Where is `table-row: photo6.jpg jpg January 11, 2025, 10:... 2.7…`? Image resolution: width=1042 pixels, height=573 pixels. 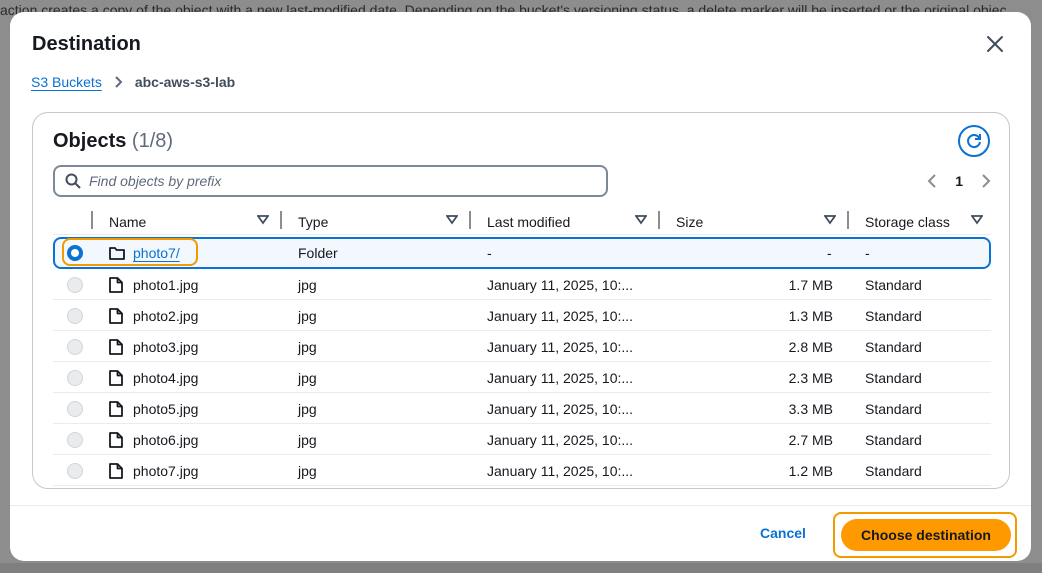 table-row: photo6.jpg jpg January 11, 2025, 10:... 2.7… is located at coordinates (522, 439).